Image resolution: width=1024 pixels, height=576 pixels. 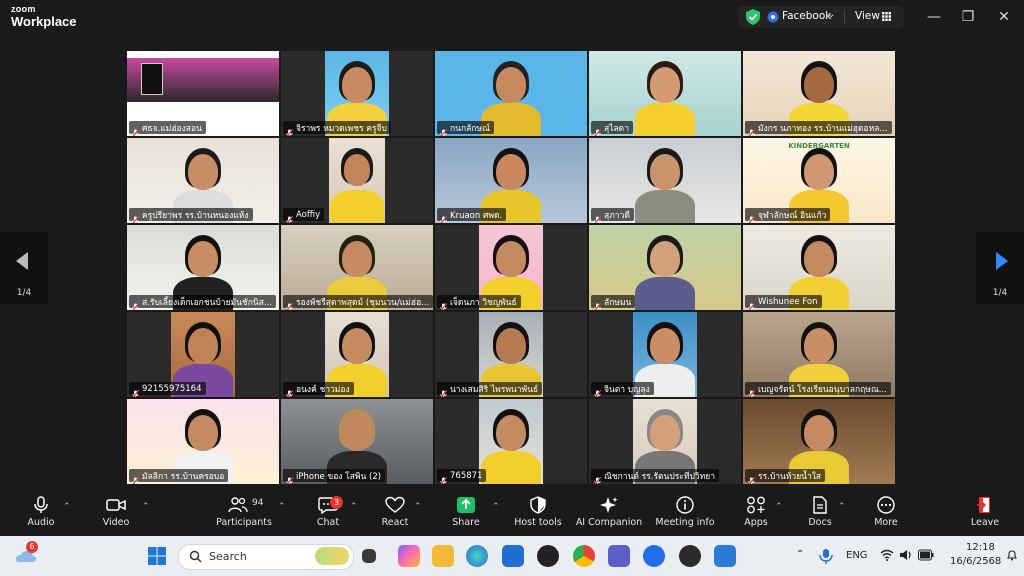 I want to click on document-icon, so click(x=820, y=505).